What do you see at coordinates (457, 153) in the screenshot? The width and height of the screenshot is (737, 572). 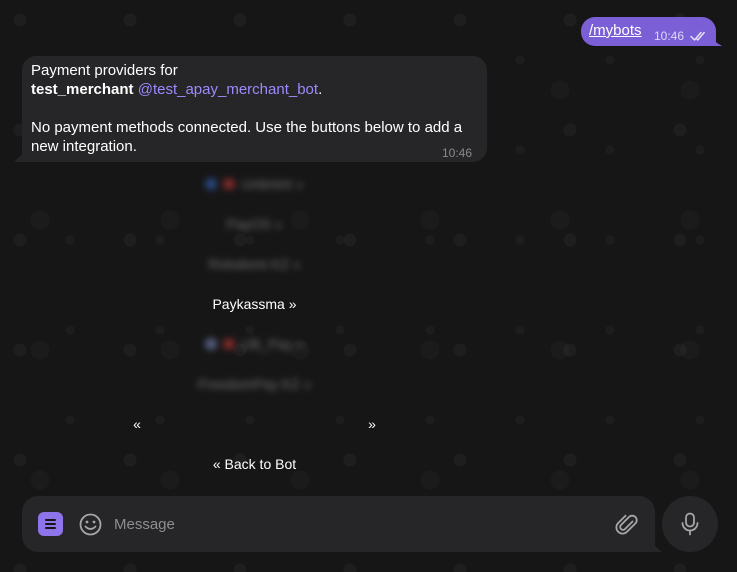 I see `incoming-message-time: 10:46` at bounding box center [457, 153].